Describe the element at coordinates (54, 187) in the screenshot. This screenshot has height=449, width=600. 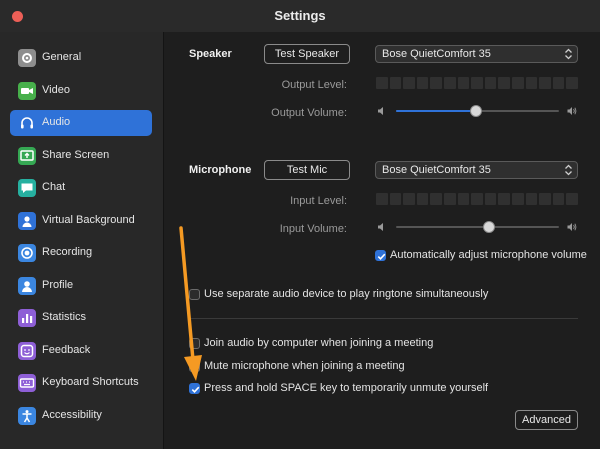
I see `sidebar-item-label: Chat` at that location.